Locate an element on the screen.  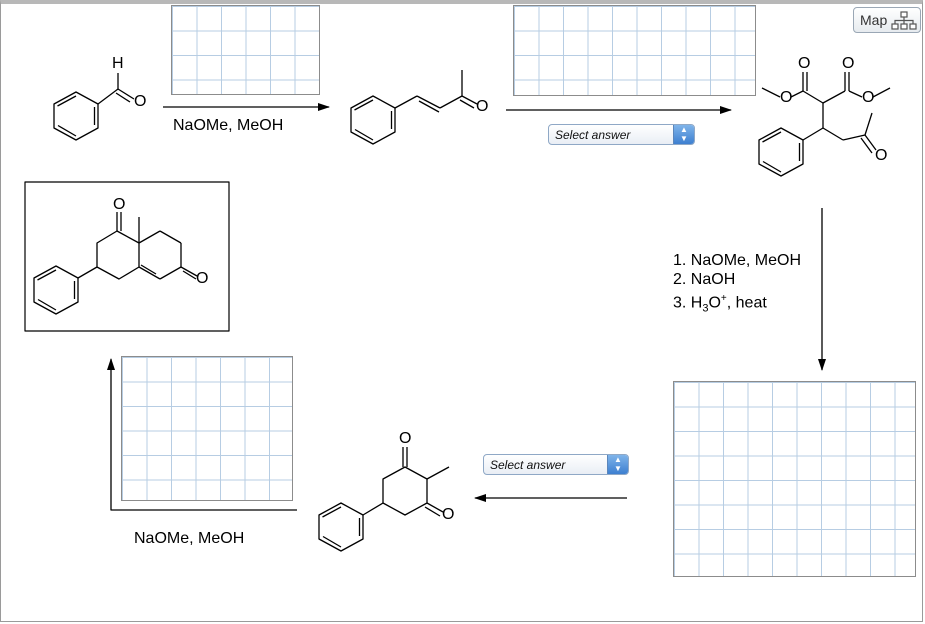
sitemap-icon is located at coordinates (904, 20).